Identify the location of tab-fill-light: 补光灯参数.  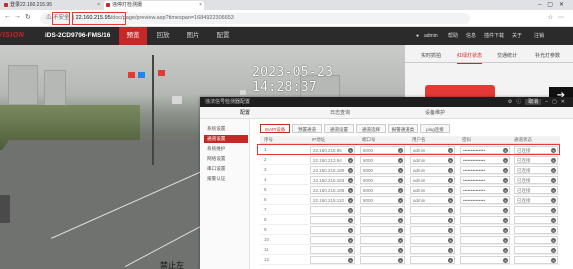
(547, 56).